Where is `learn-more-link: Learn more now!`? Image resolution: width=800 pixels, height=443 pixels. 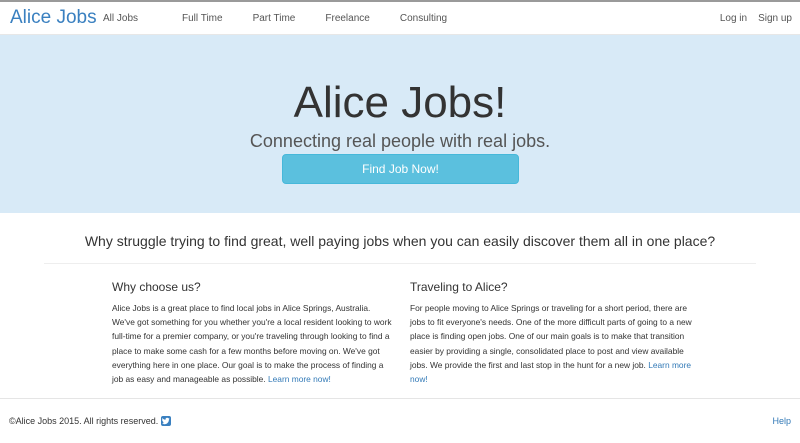 learn-more-link: Learn more now! is located at coordinates (299, 379).